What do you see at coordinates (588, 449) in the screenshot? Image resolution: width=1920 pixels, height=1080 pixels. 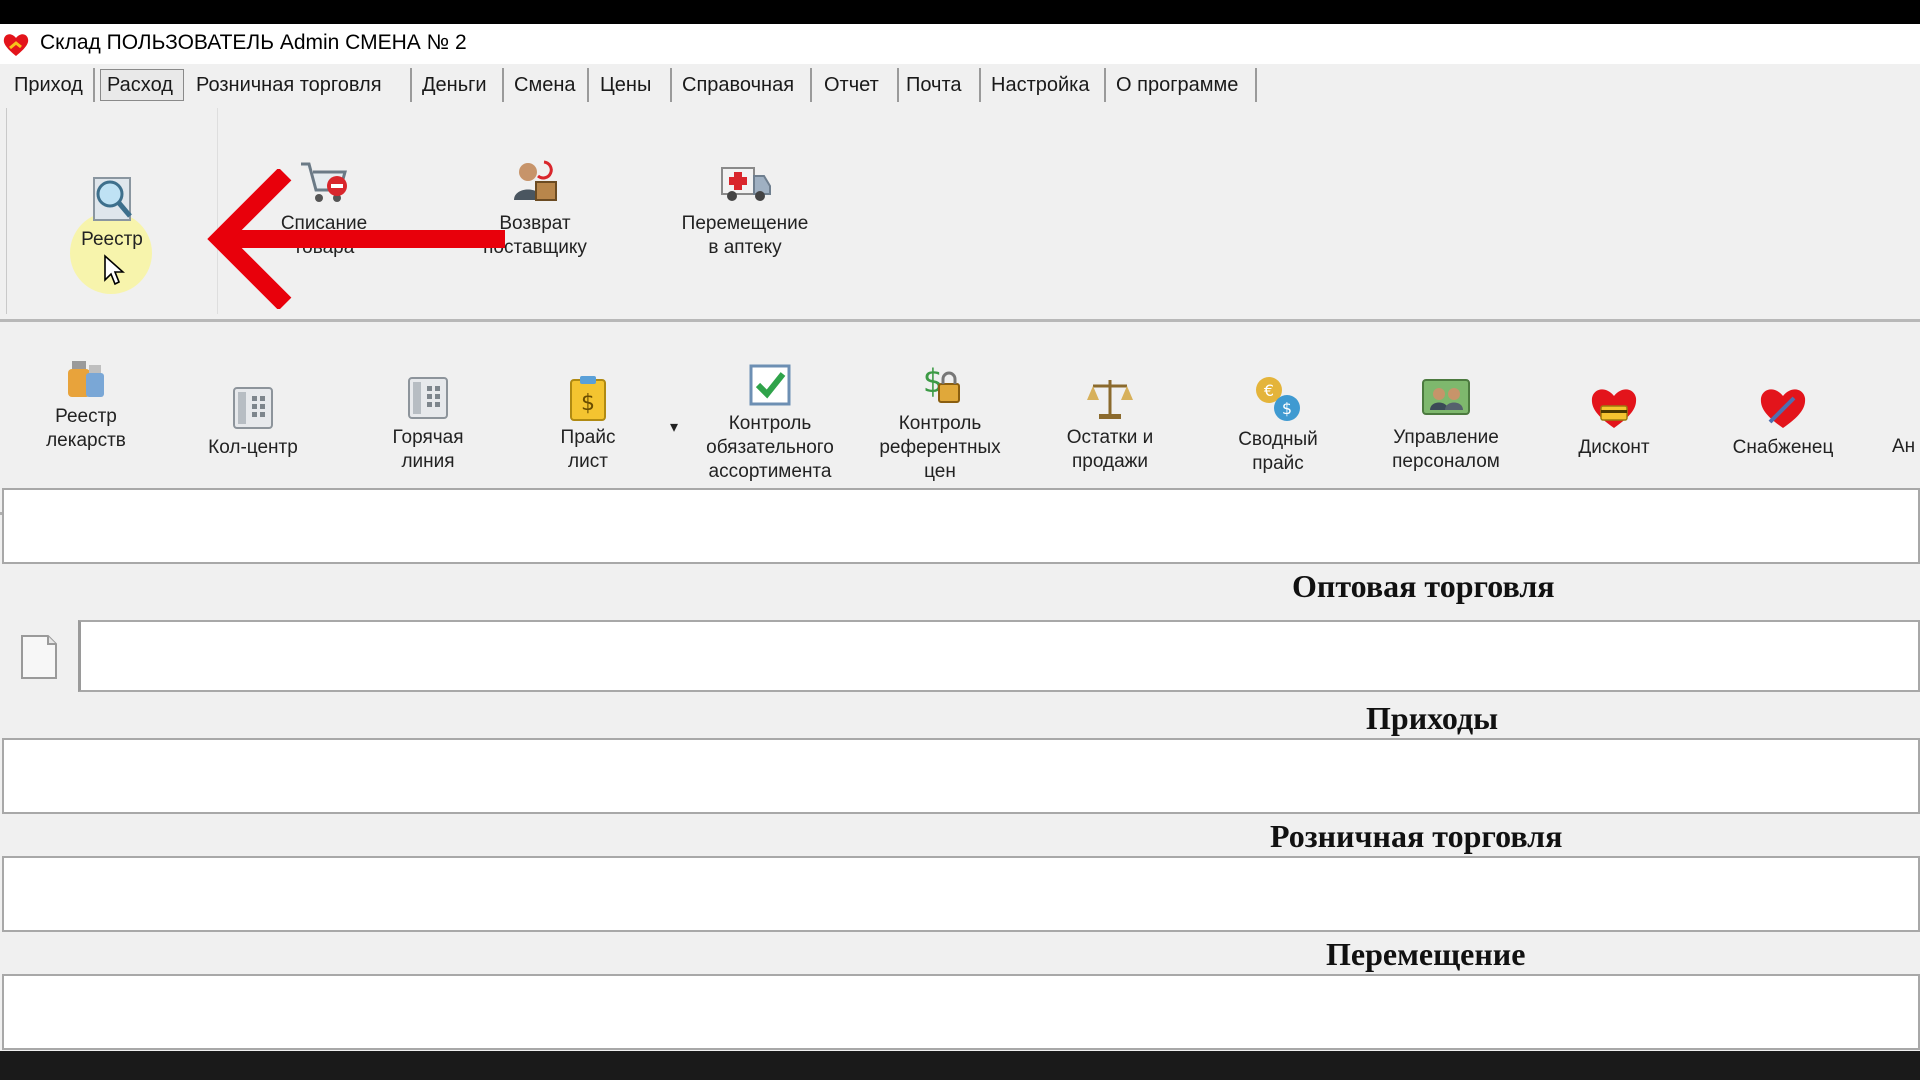 I see `tool-price-list-label: Прайс лист` at bounding box center [588, 449].